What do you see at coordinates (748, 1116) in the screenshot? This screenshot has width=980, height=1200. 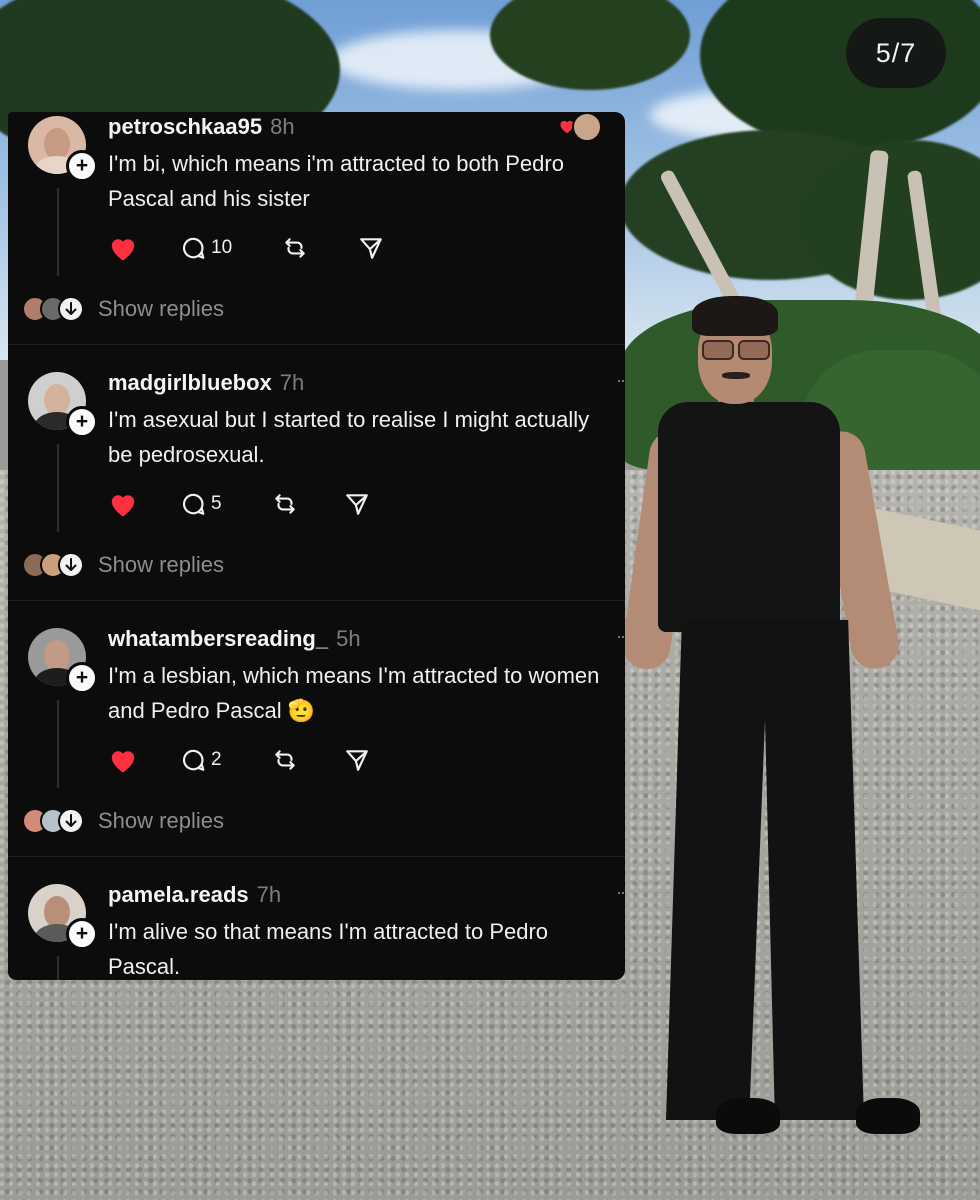 I see `left-shoe` at bounding box center [748, 1116].